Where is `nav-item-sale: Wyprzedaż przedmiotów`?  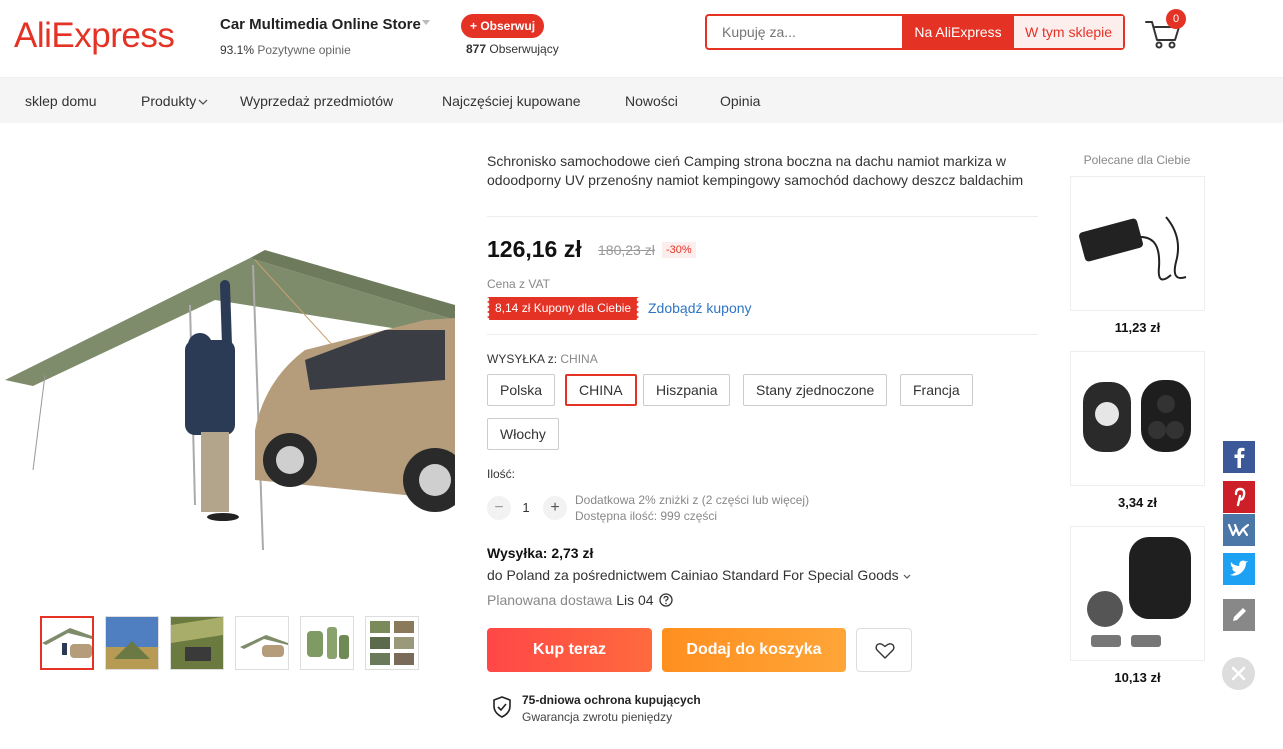 nav-item-sale: Wyprzedaż przedmiotów is located at coordinates (316, 101).